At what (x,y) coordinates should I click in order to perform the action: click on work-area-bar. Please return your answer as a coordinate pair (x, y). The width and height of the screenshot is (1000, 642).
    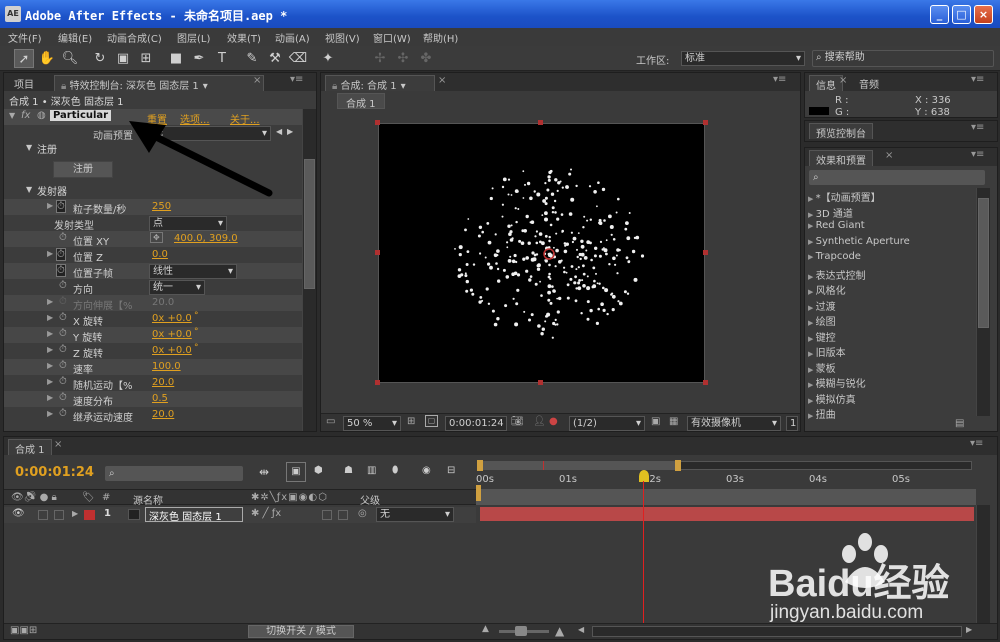
    Looking at the image, I should click on (726, 497).